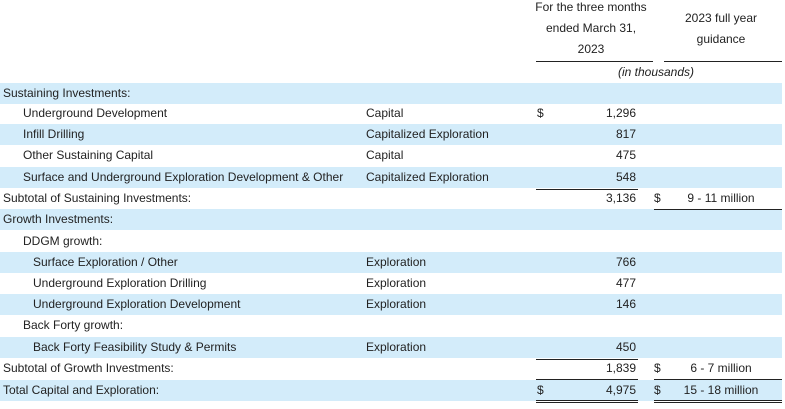 This screenshot has width=785, height=409. I want to click on row-value: 766, so click(625, 262).